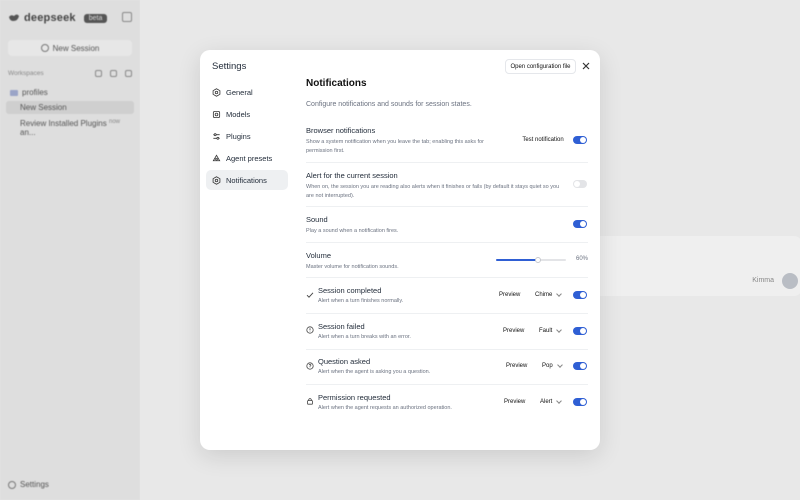 This screenshot has width=800, height=500. I want to click on alert-circle-icon, so click(310, 330).